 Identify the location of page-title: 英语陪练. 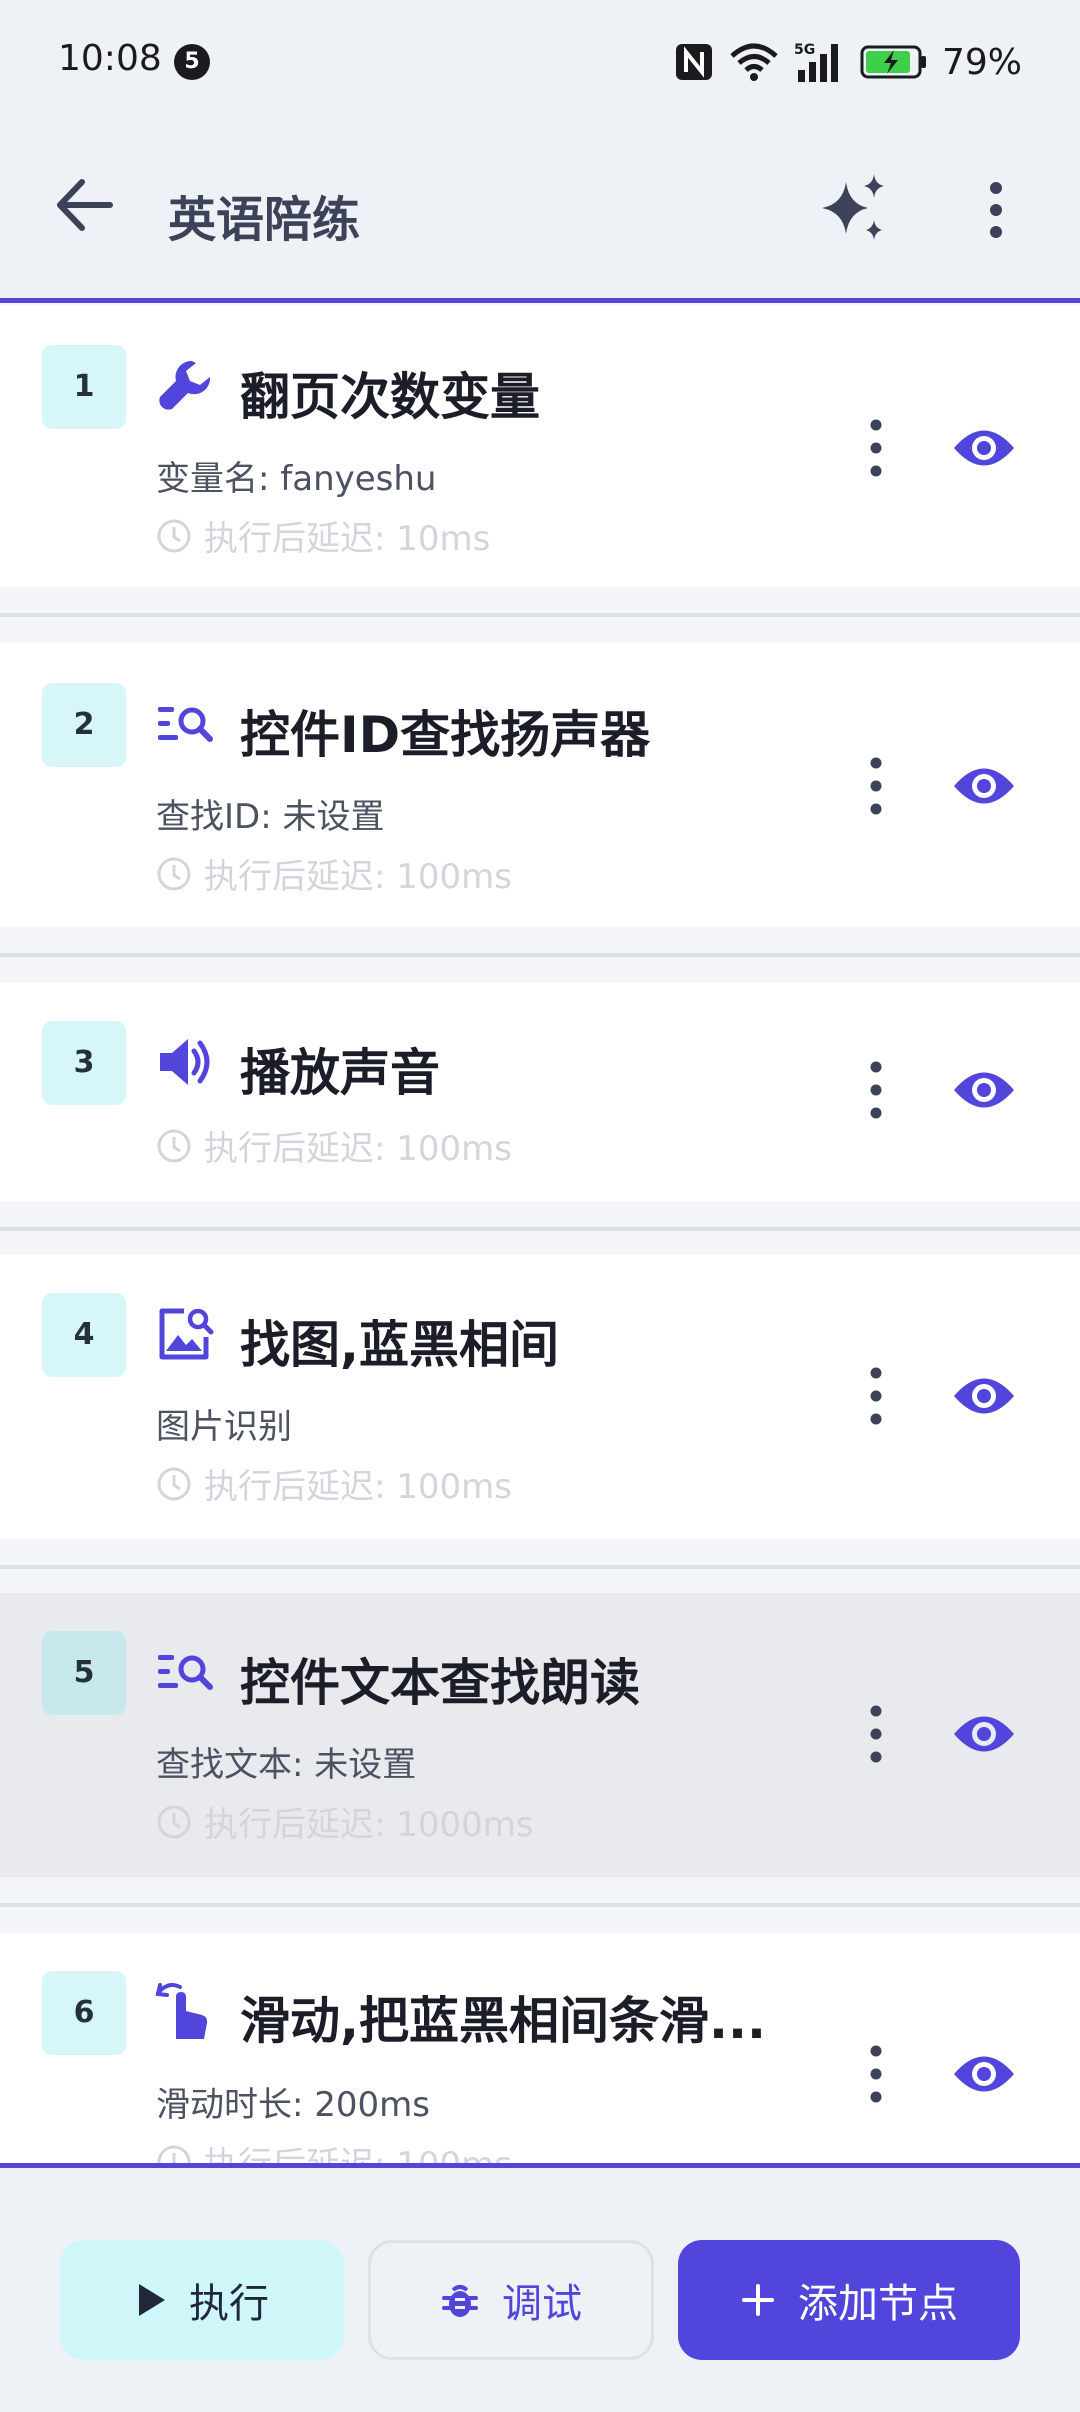
(264, 220).